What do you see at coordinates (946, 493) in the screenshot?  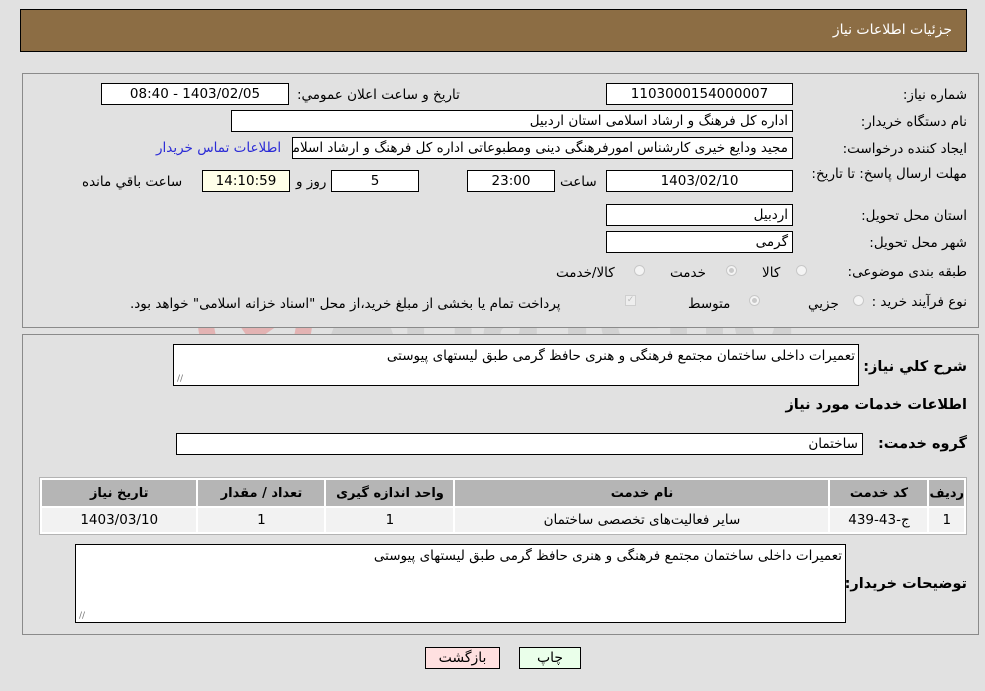 I see `col-row-number: رديف` at bounding box center [946, 493].